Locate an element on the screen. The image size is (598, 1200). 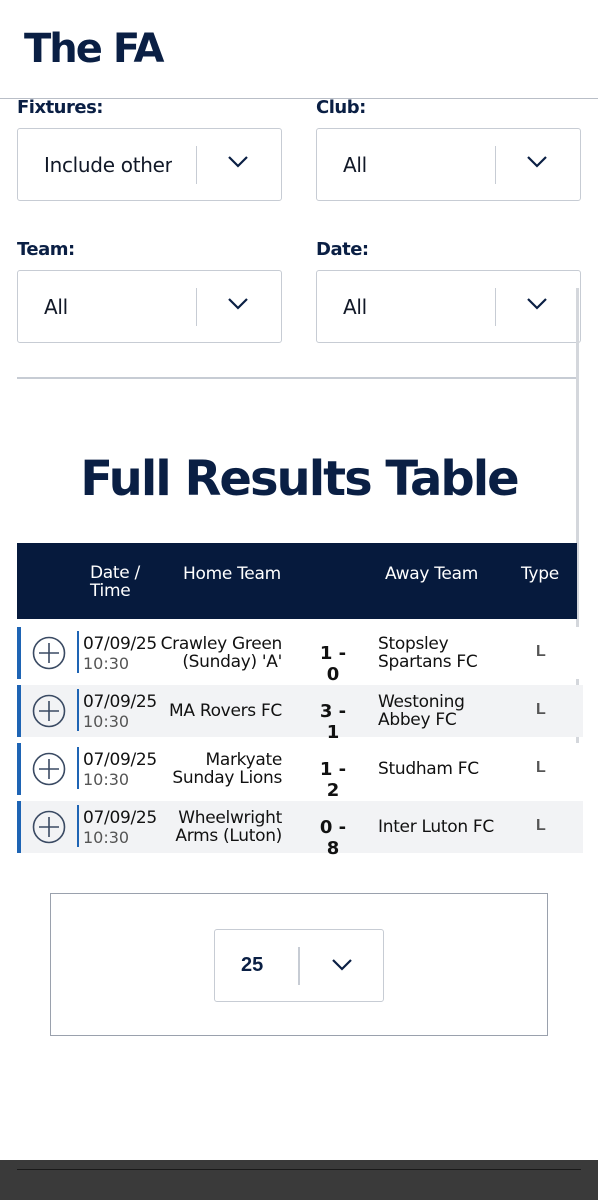
fixtures-select: Include other g is located at coordinates (149, 164).